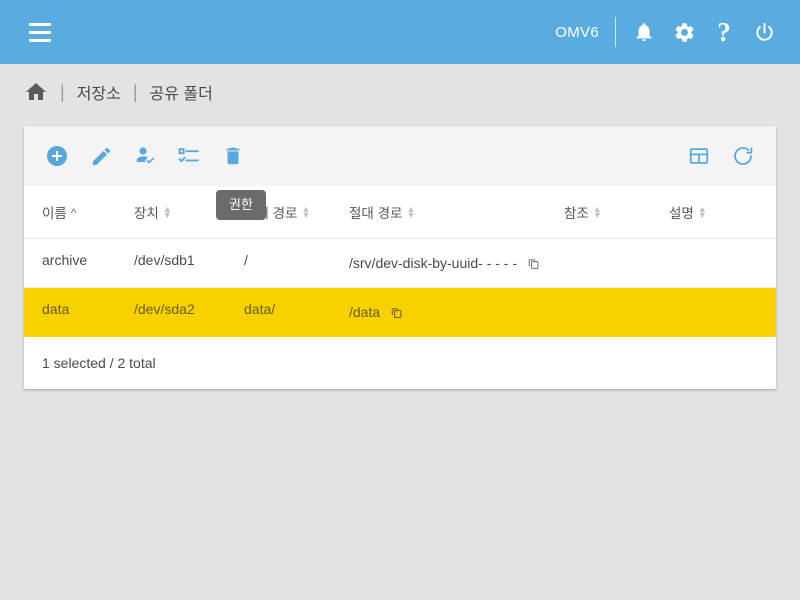 The image size is (800, 600). Describe the element at coordinates (296, 263) in the screenshot. I see `cell-relative-path: /` at that location.